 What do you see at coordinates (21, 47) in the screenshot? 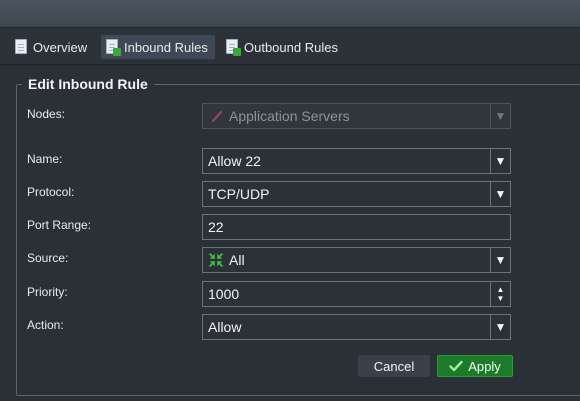
I see `document-icon` at bounding box center [21, 47].